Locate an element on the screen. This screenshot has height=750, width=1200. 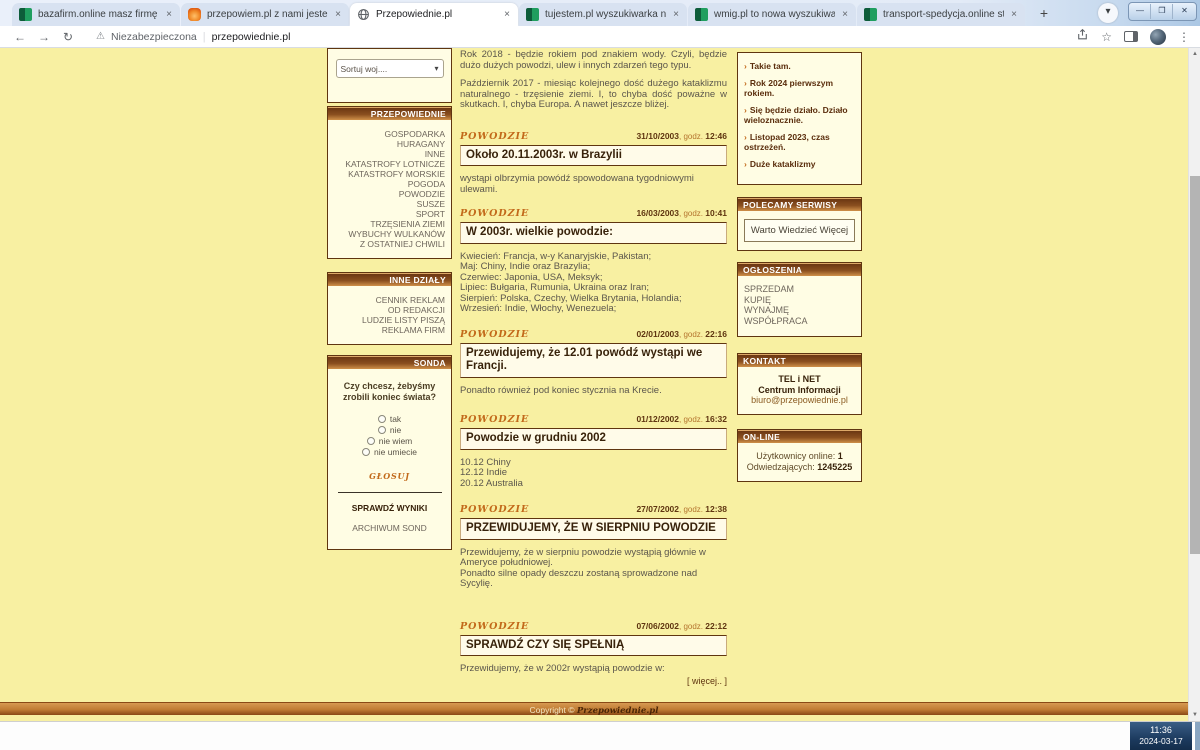
poll-vote-button: GŁOSUJ is located at coordinates (389, 476).